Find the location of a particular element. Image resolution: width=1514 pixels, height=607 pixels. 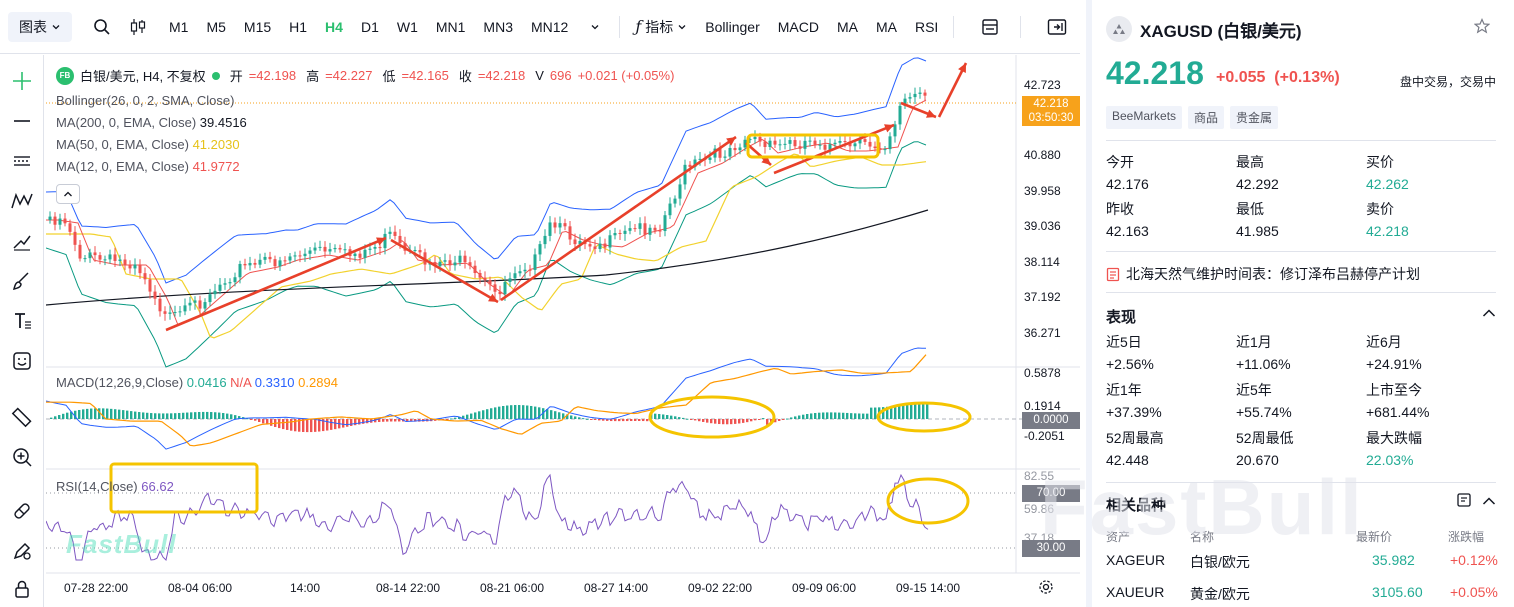

timeframe-d1: D1 is located at coordinates (370, 27).